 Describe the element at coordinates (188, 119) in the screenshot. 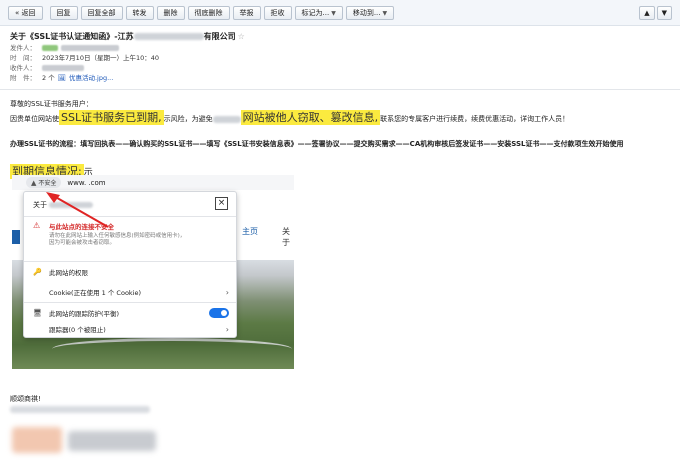

I see `para-mid: 示风险，为避免` at that location.